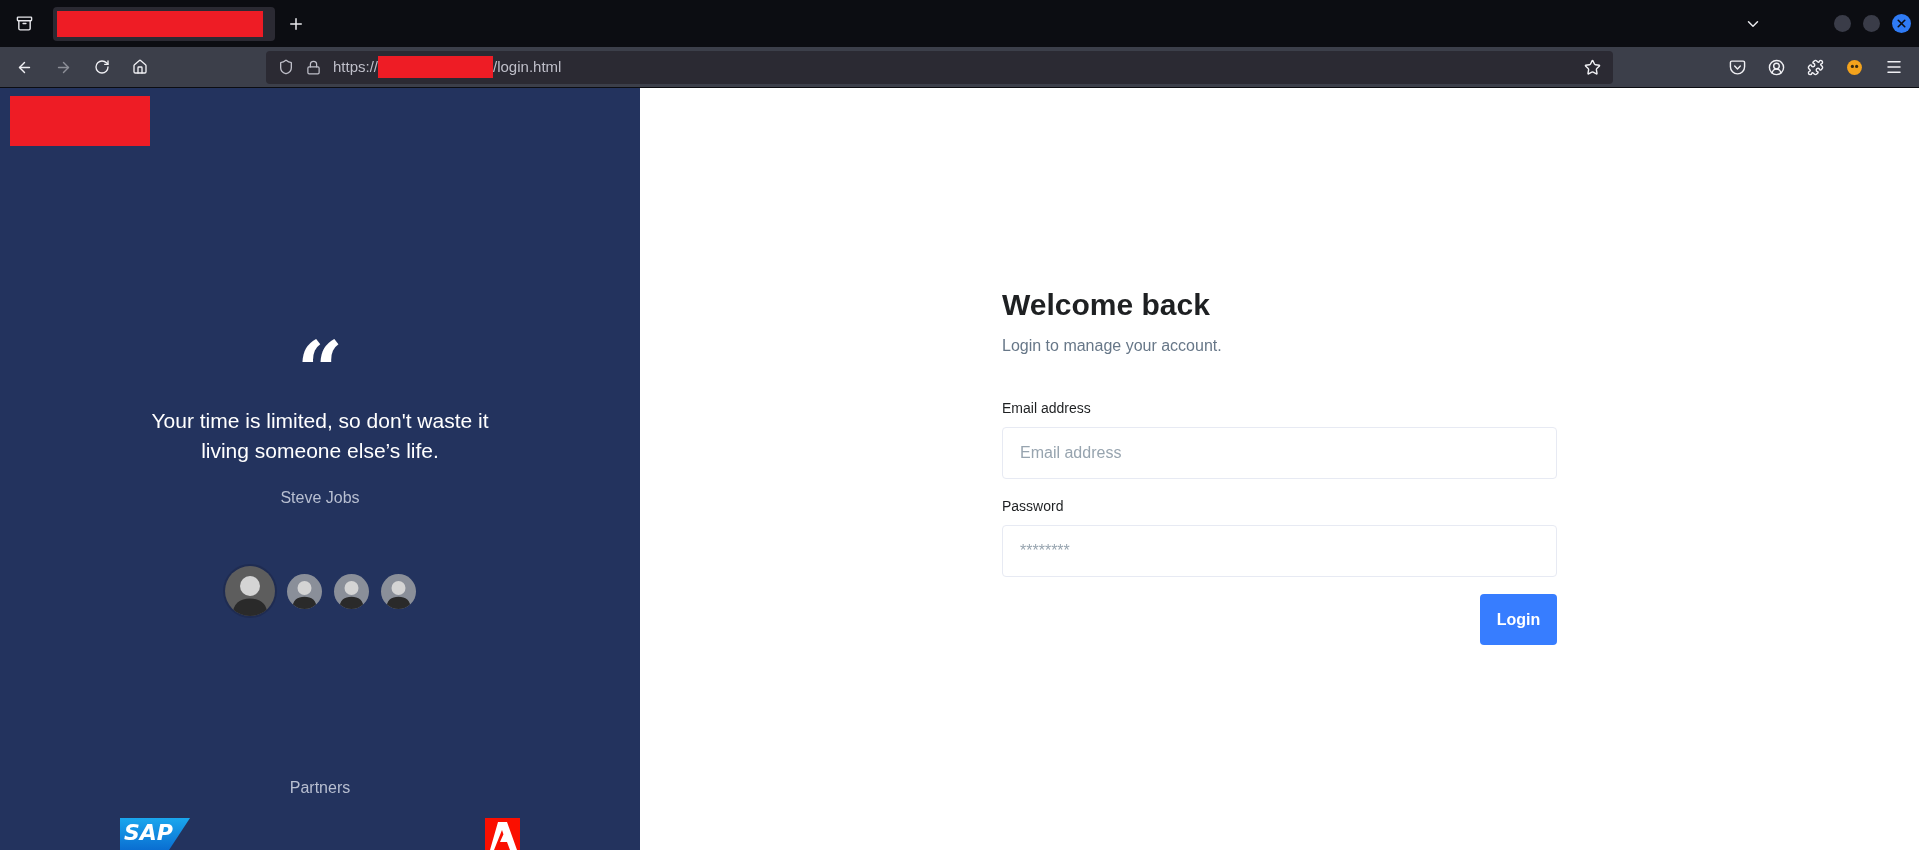 The width and height of the screenshot is (1919, 850). What do you see at coordinates (1106, 305) in the screenshot?
I see `page-title: Welcome back` at bounding box center [1106, 305].